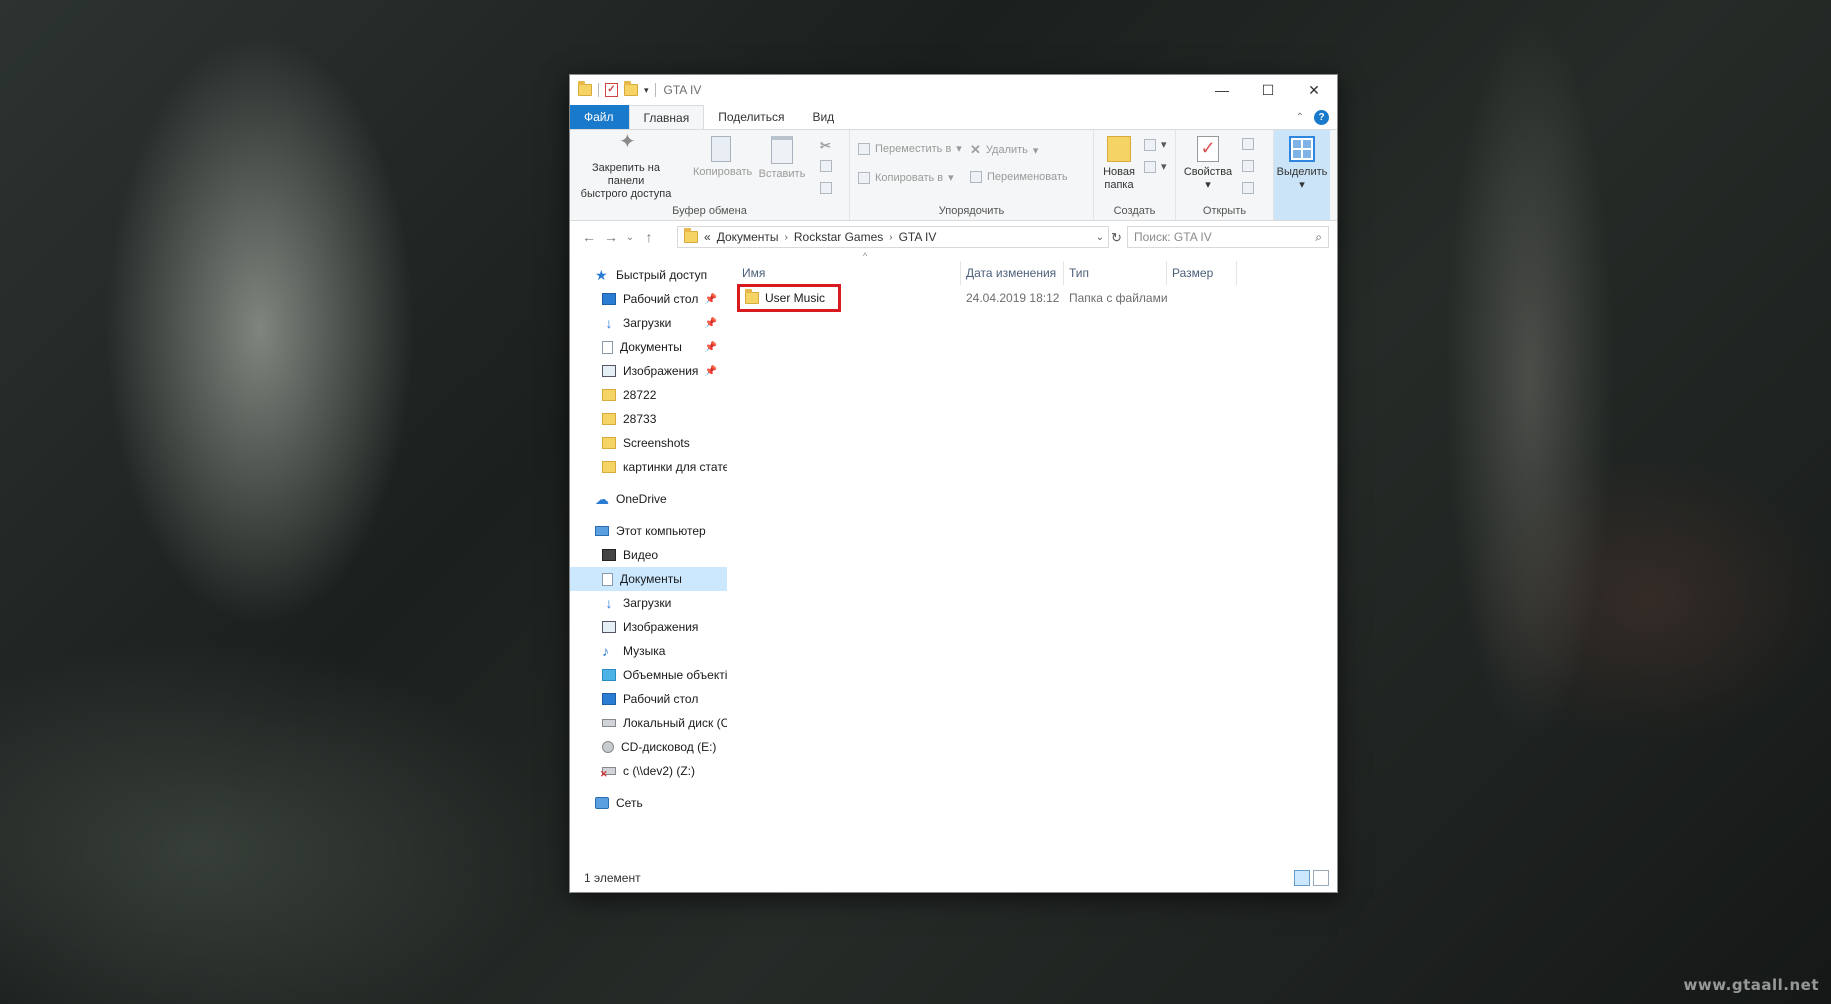 This screenshot has height=1004, width=1831. I want to click on edit-icon, so click(1248, 166).